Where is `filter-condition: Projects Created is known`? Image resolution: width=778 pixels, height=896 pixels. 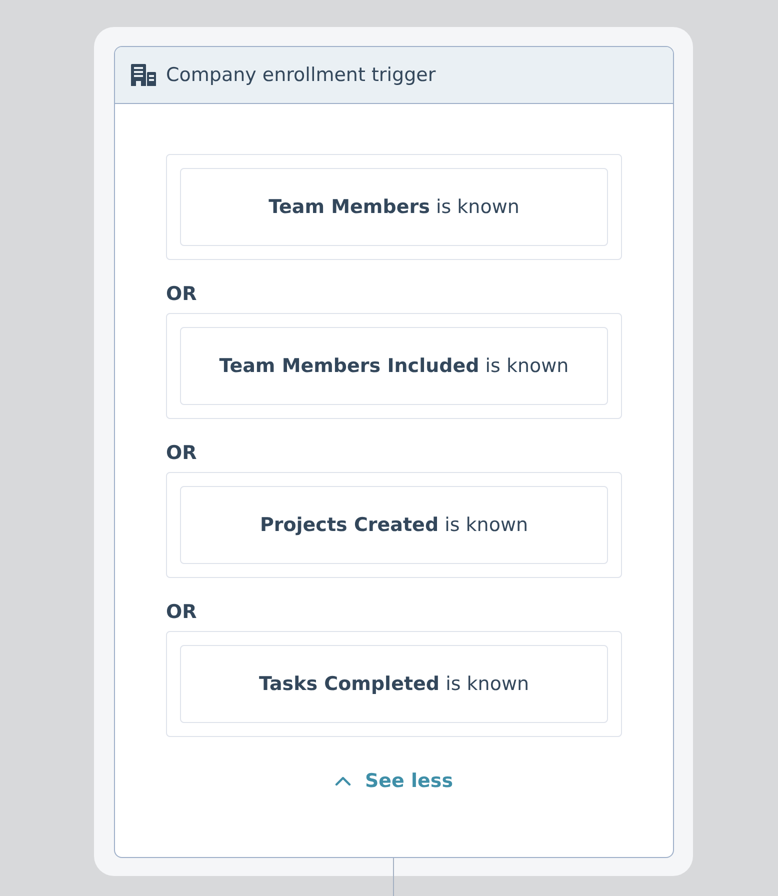 filter-condition: Projects Created is known is located at coordinates (394, 525).